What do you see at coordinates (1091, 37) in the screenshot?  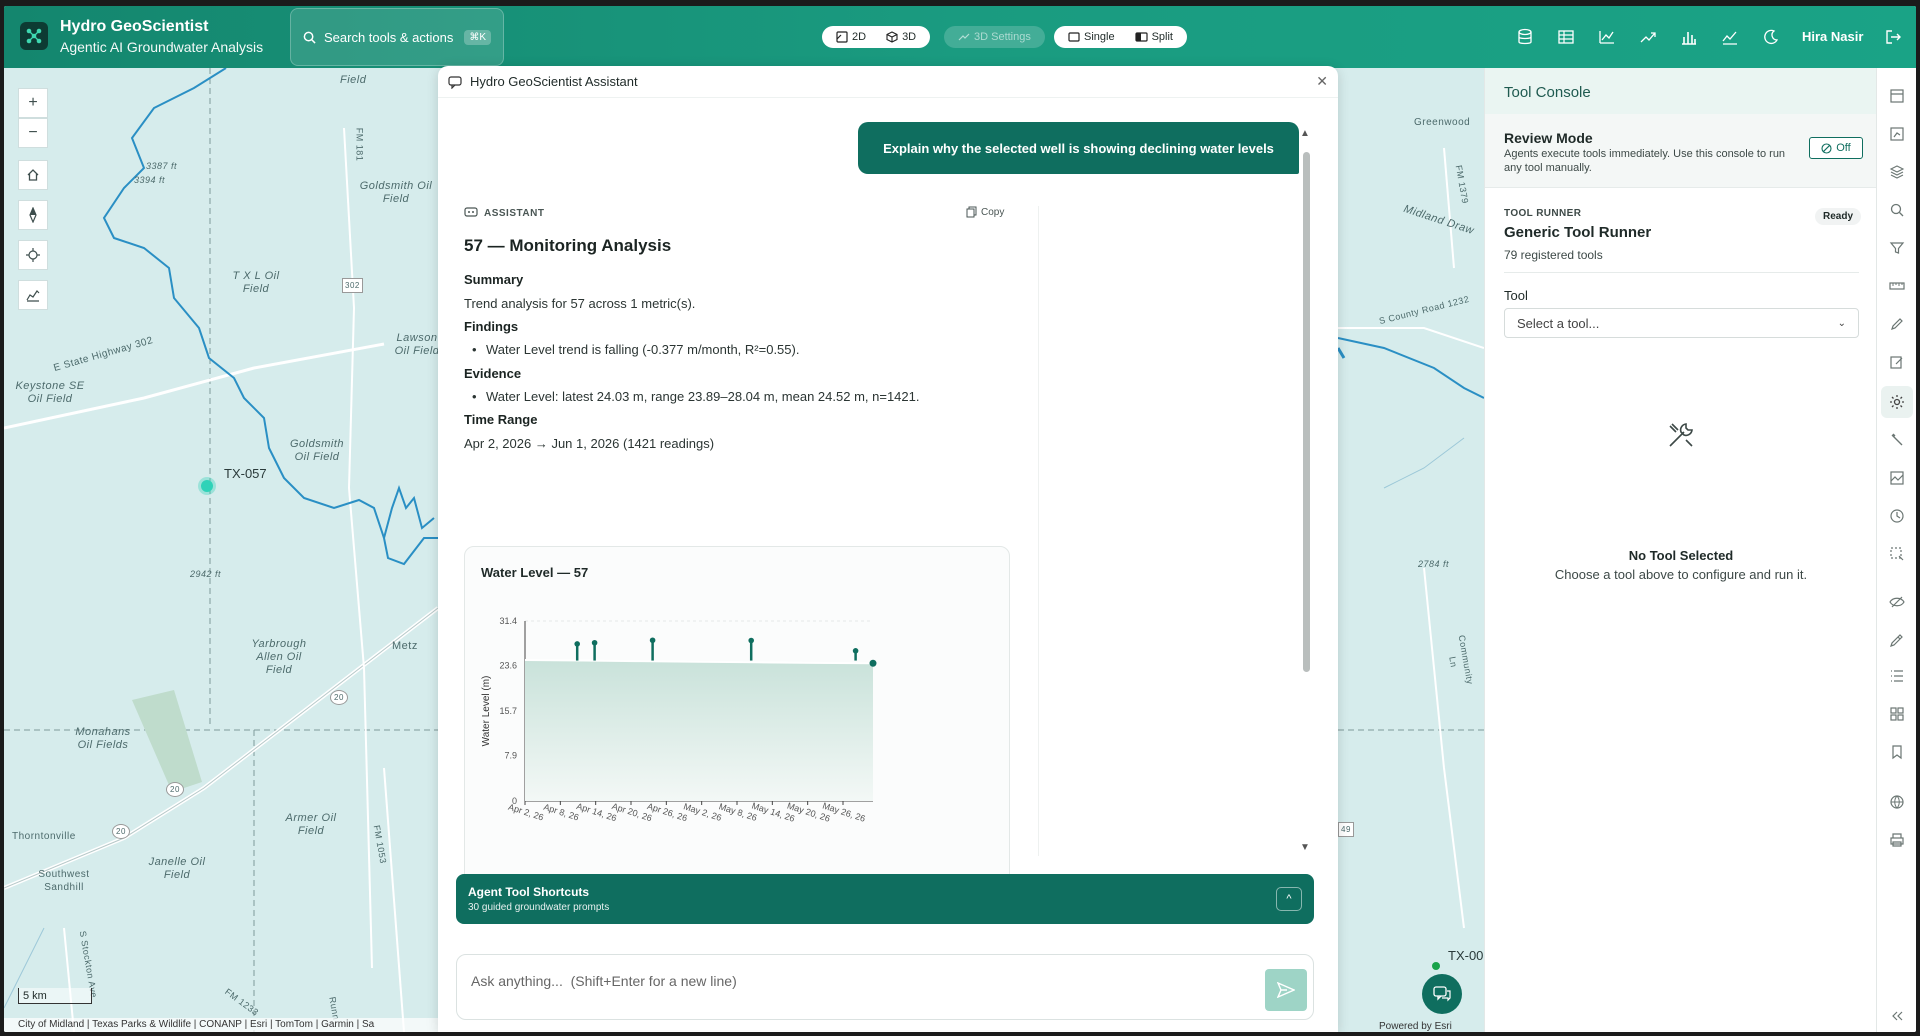 I see `single-view-button: Single` at bounding box center [1091, 37].